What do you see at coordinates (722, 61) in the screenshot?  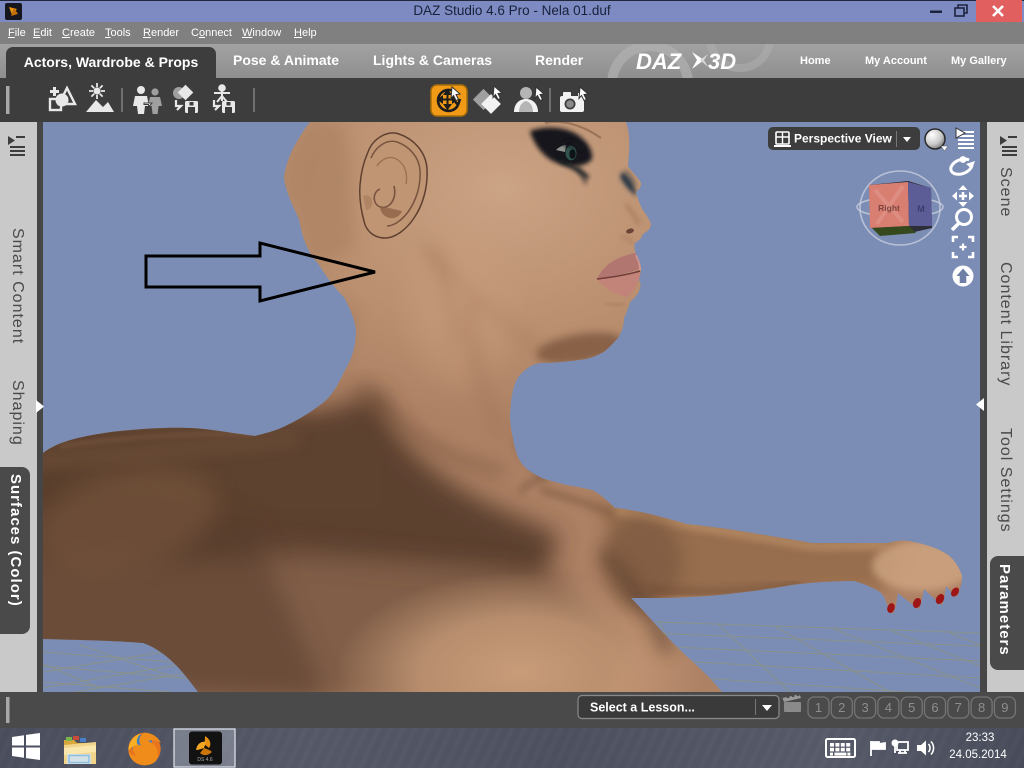 I see `svg-text: 3D` at bounding box center [722, 61].